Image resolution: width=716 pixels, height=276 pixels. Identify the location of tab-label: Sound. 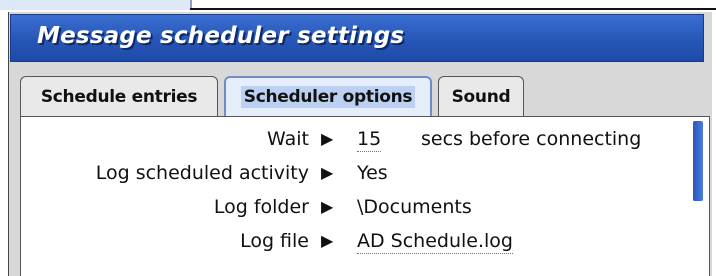
(481, 96).